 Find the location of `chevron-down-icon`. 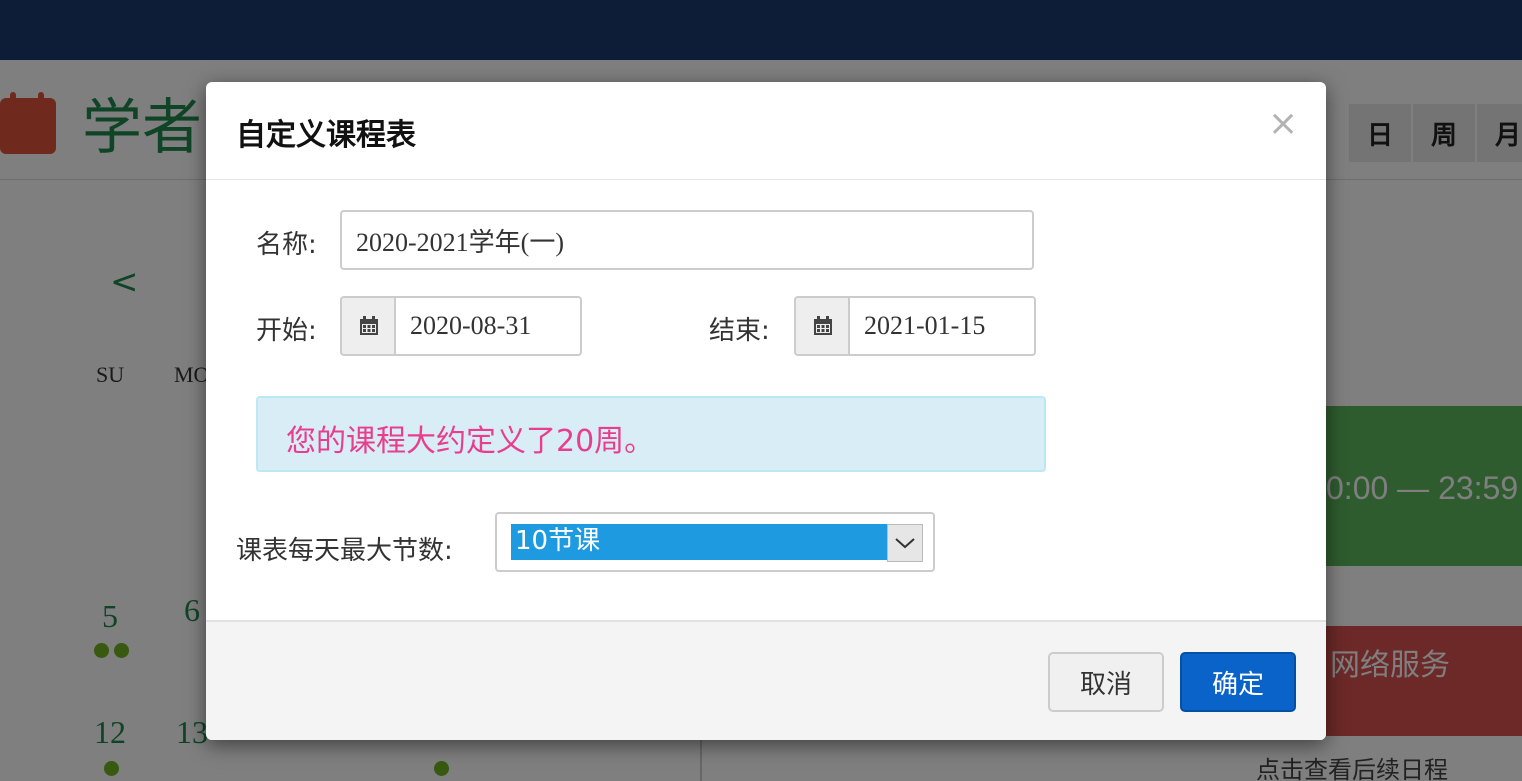

chevron-down-icon is located at coordinates (905, 543).